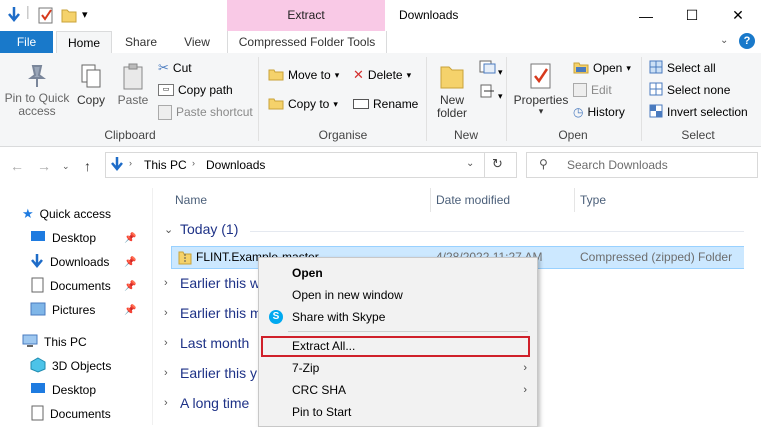 Image resolution: width=761 pixels, height=427 pixels. Describe the element at coordinates (95, 414) in the screenshot. I see `nav-item-pc-documents: Documents` at that location.